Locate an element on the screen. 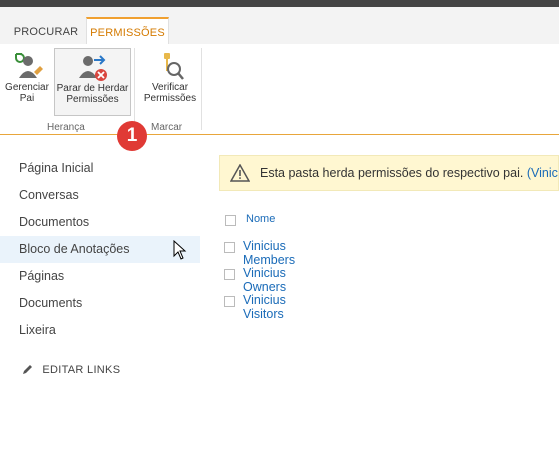  group-link: Vinicius Owners is located at coordinates (264, 280).